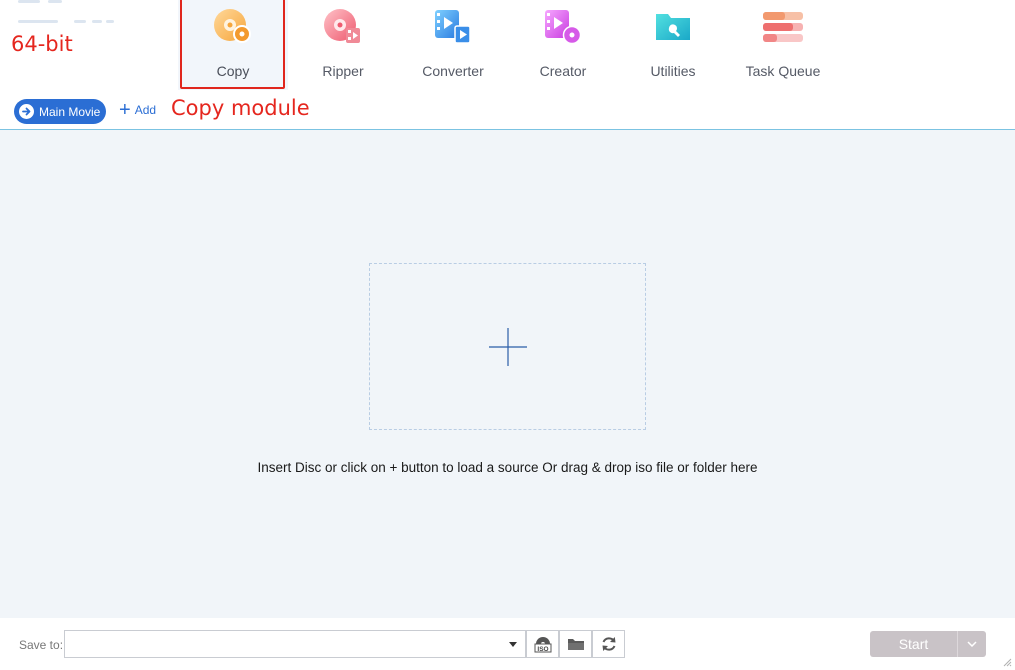 Image resolution: width=1015 pixels, height=670 pixels. What do you see at coordinates (542, 649) in the screenshot?
I see `iso-label: ISO` at bounding box center [542, 649].